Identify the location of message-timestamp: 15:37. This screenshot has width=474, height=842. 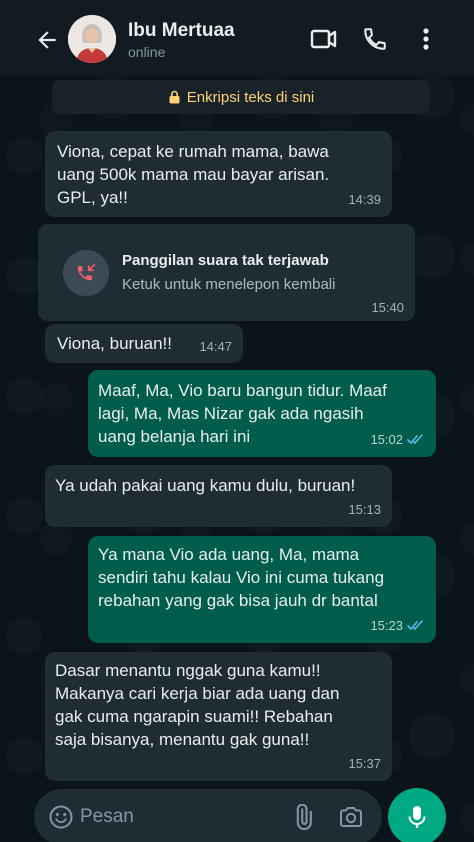
(364, 763).